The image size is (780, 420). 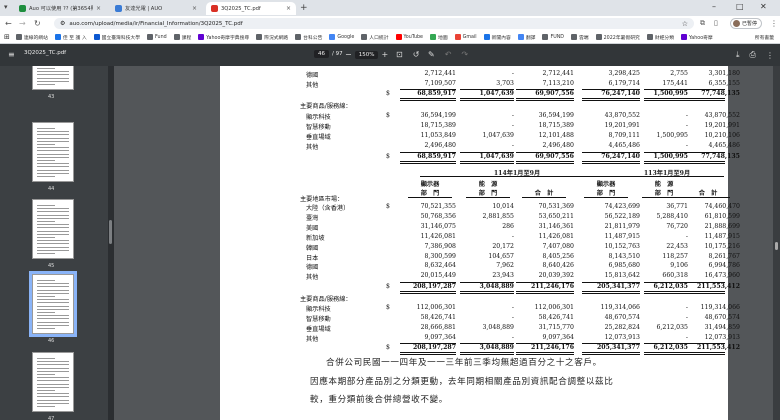 I want to click on bookmark-item: Gmail, so click(x=465, y=37).